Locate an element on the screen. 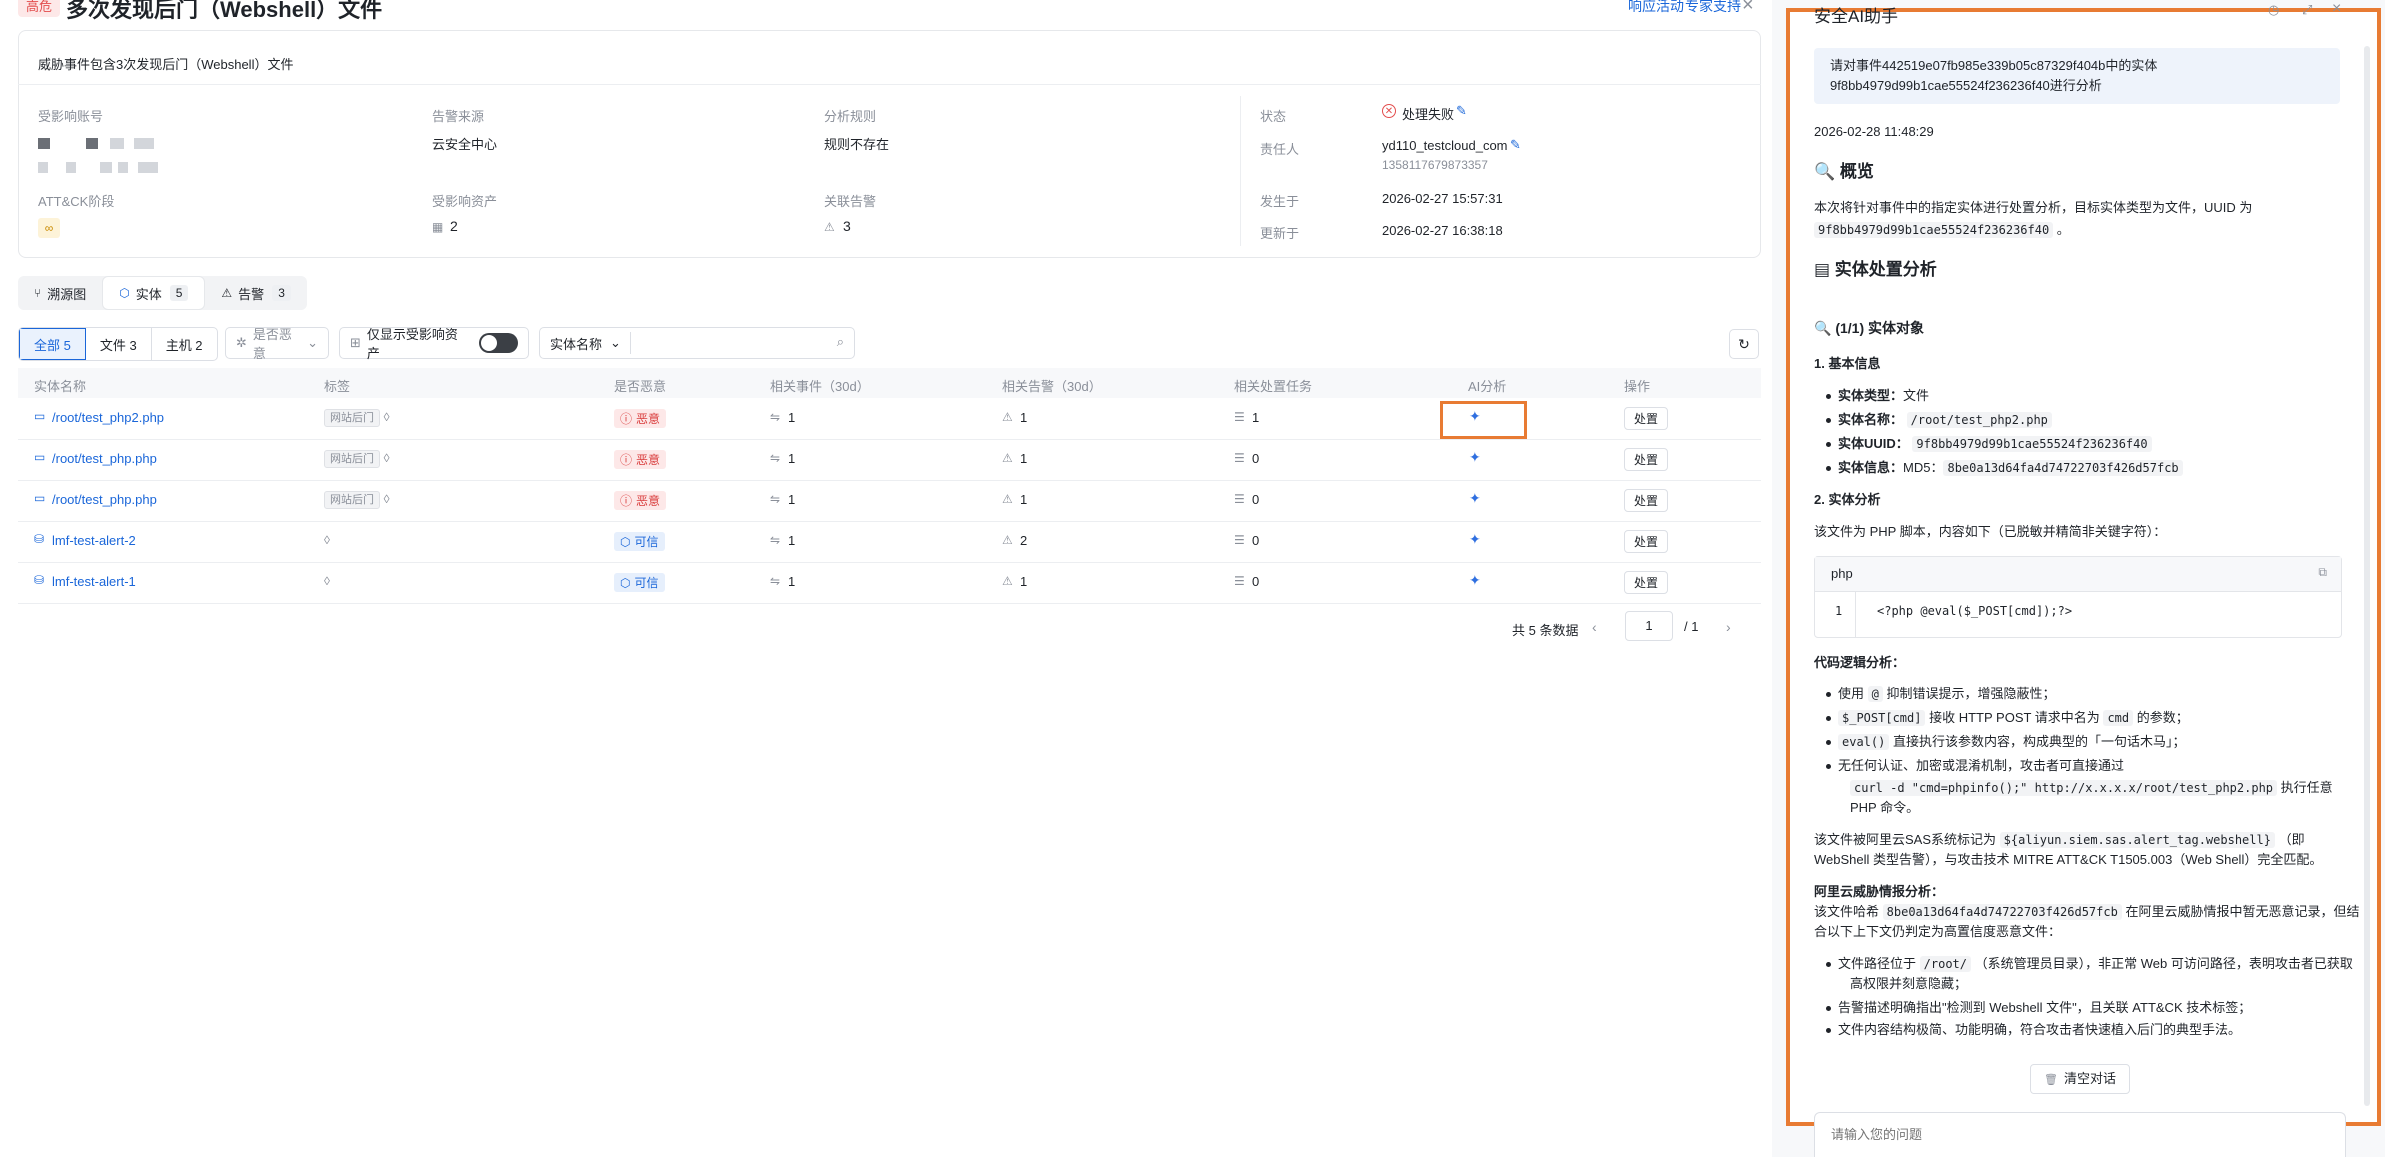  edit-owner-icon: ✎ is located at coordinates (1515, 145).